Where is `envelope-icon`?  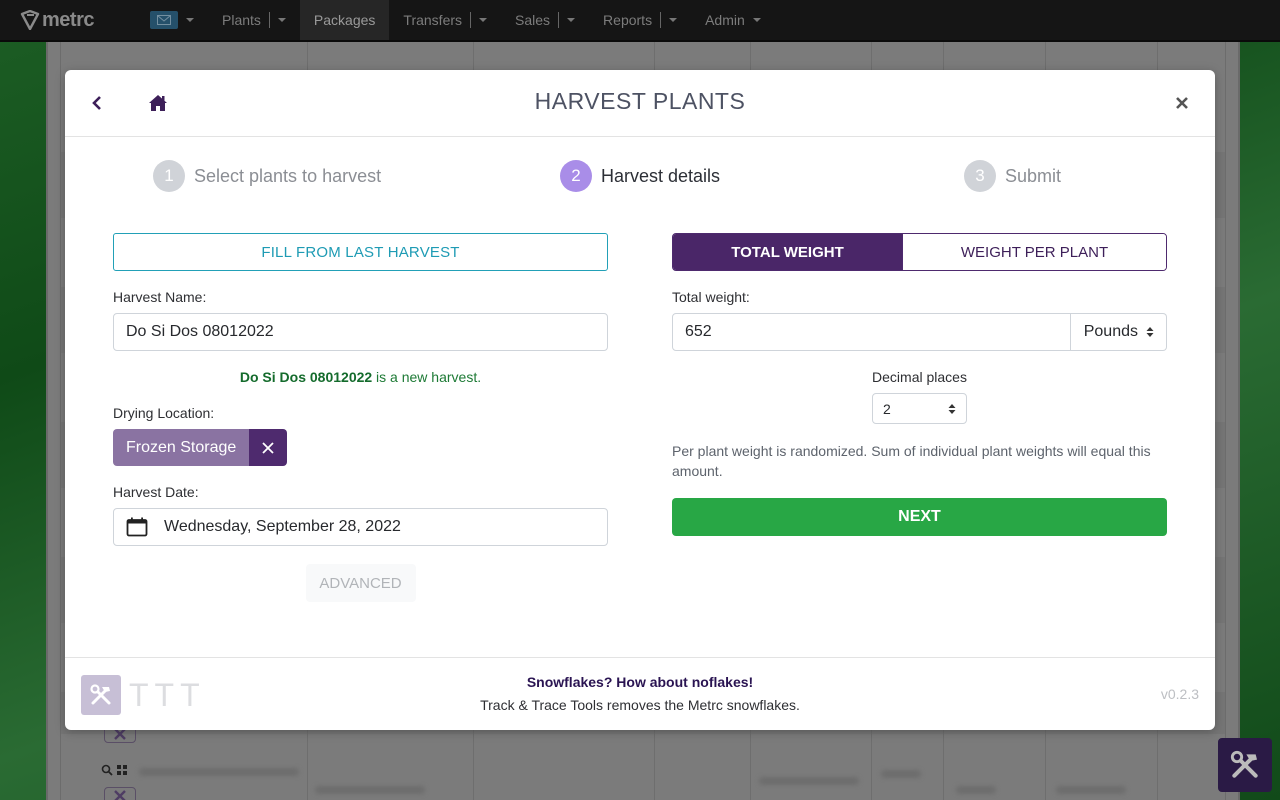 envelope-icon is located at coordinates (164, 20).